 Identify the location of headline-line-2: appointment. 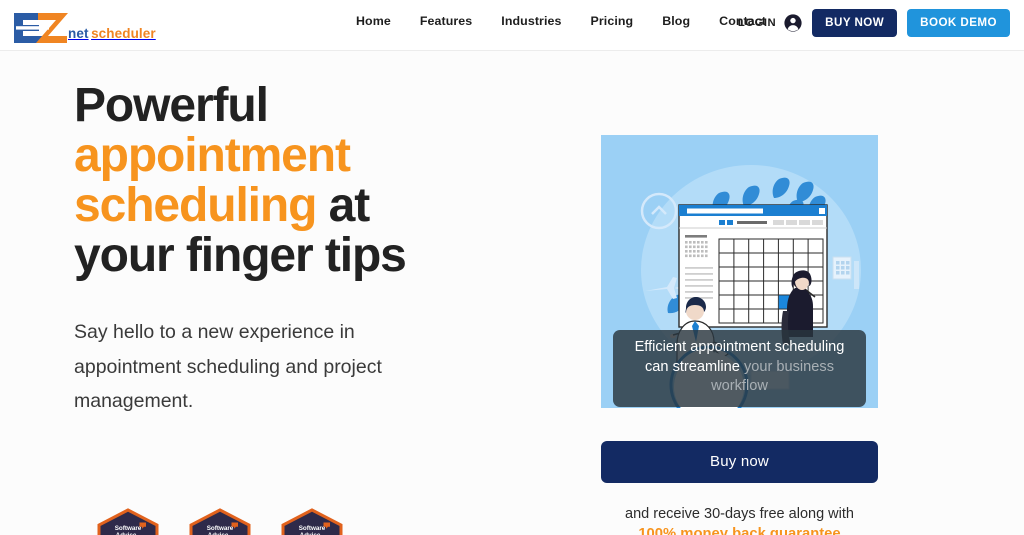
(212, 156).